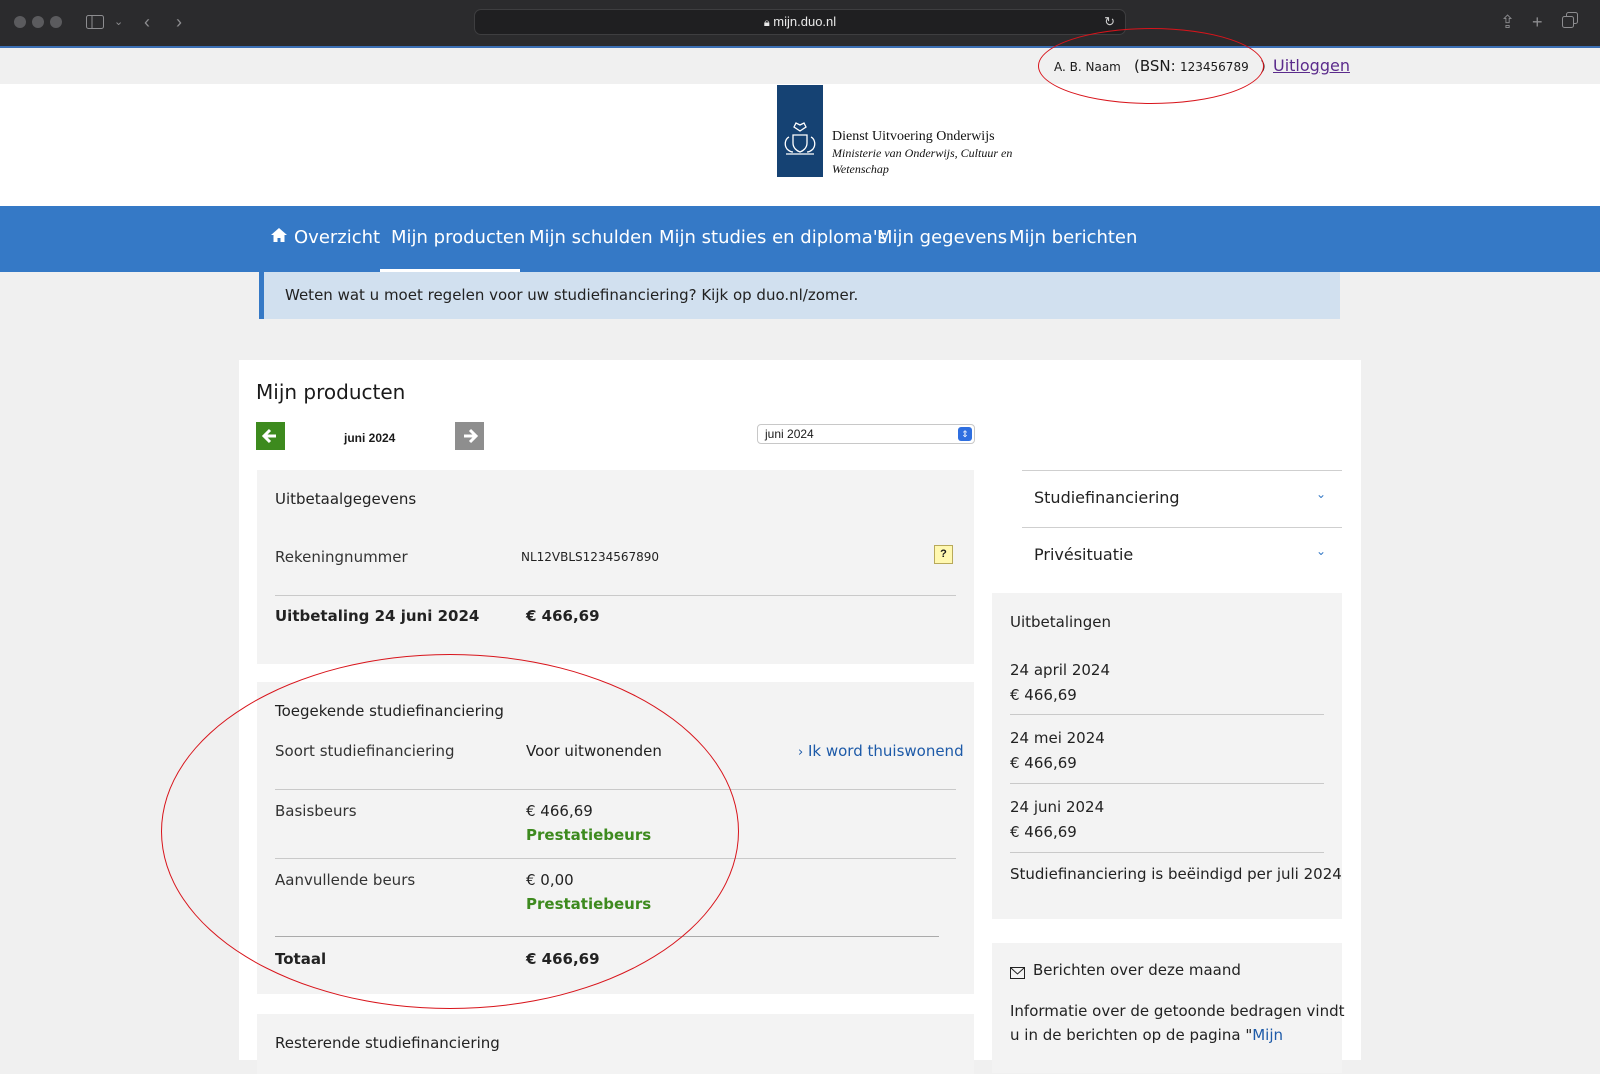 The width and height of the screenshot is (1600, 1074). What do you see at coordinates (1017, 975) in the screenshot?
I see `envelope-icon` at bounding box center [1017, 975].